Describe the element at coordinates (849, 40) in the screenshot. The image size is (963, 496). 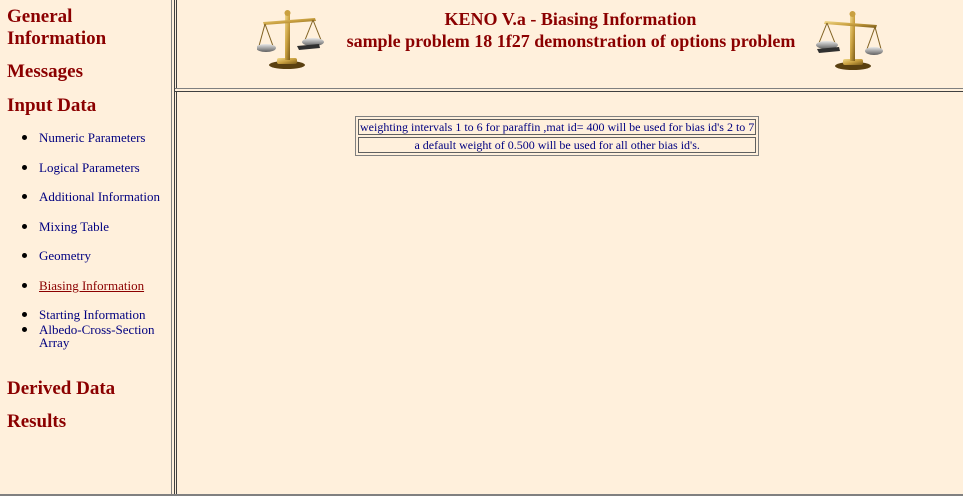
I see `balance-scale-icon` at that location.